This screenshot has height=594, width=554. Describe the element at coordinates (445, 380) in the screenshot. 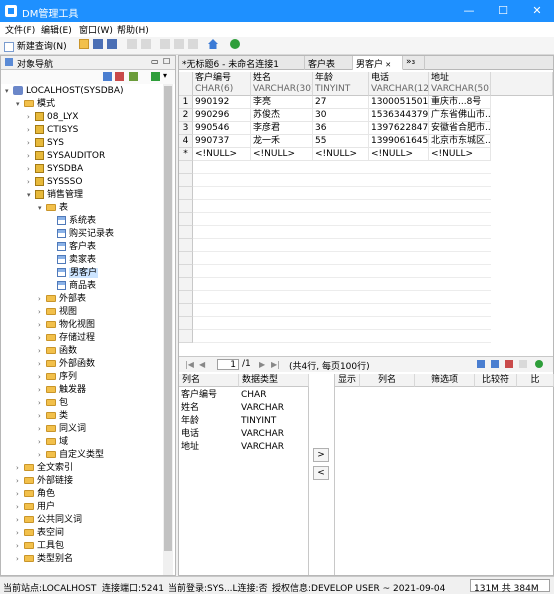

I see `display-panel-header: 筛选项` at that location.